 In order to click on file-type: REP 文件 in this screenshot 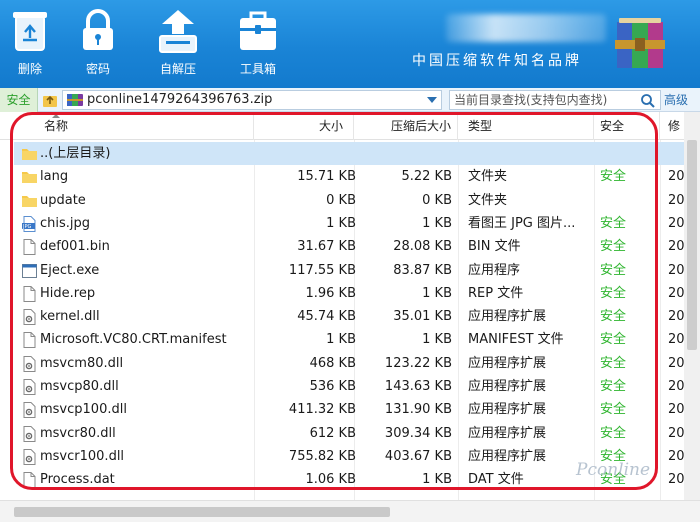, I will do `click(496, 293)`.